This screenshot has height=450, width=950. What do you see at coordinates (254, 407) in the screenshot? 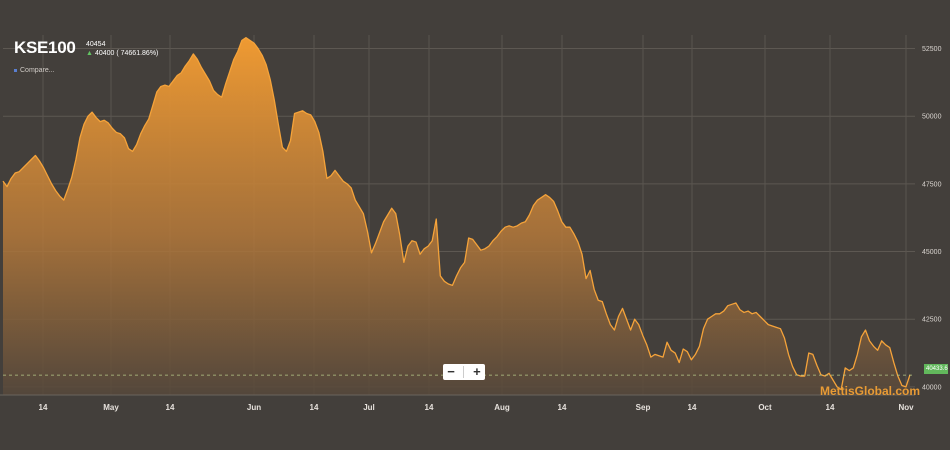
I see `x-tick-label: Jun` at bounding box center [254, 407].